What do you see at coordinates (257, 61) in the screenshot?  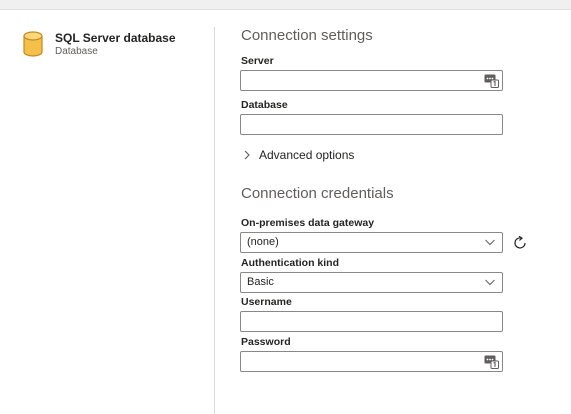 I see `server-label: Server` at bounding box center [257, 61].